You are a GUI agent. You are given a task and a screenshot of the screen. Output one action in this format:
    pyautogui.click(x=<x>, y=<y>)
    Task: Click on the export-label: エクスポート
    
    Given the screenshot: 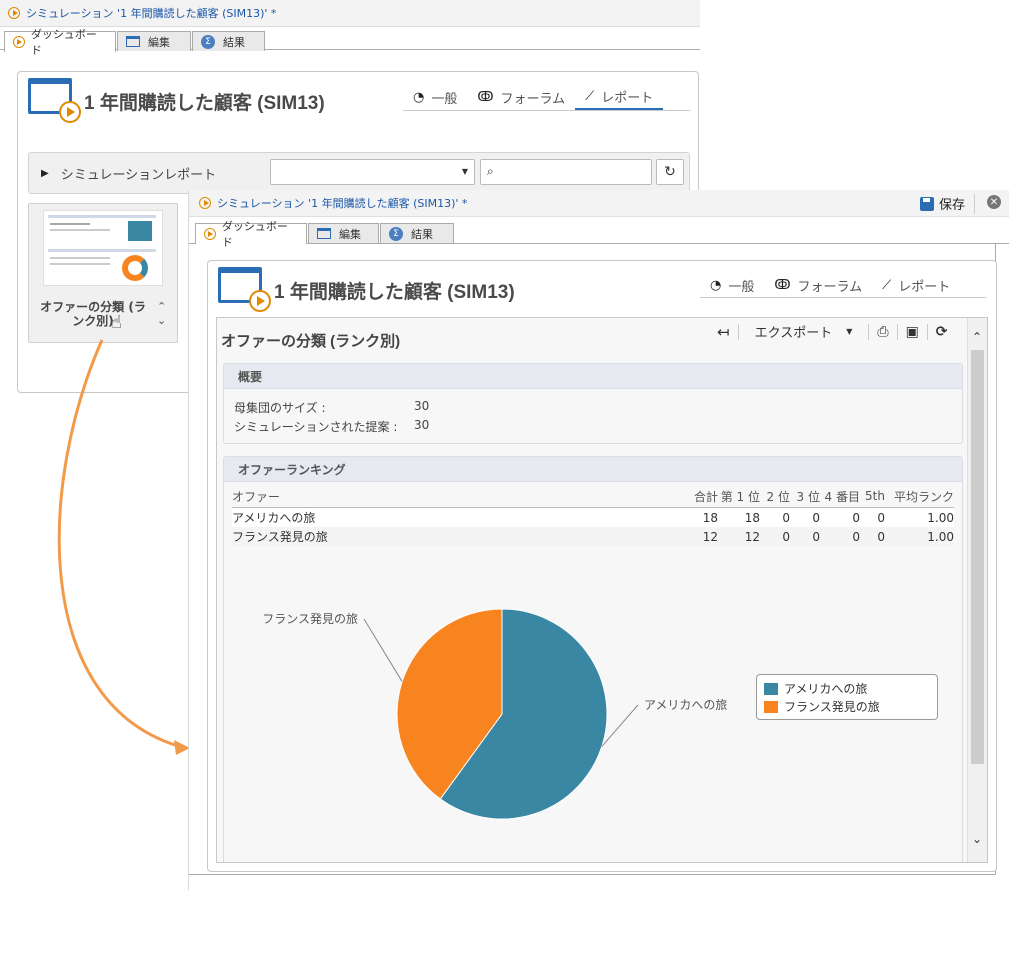 What is the action you would take?
    pyautogui.click(x=793, y=333)
    